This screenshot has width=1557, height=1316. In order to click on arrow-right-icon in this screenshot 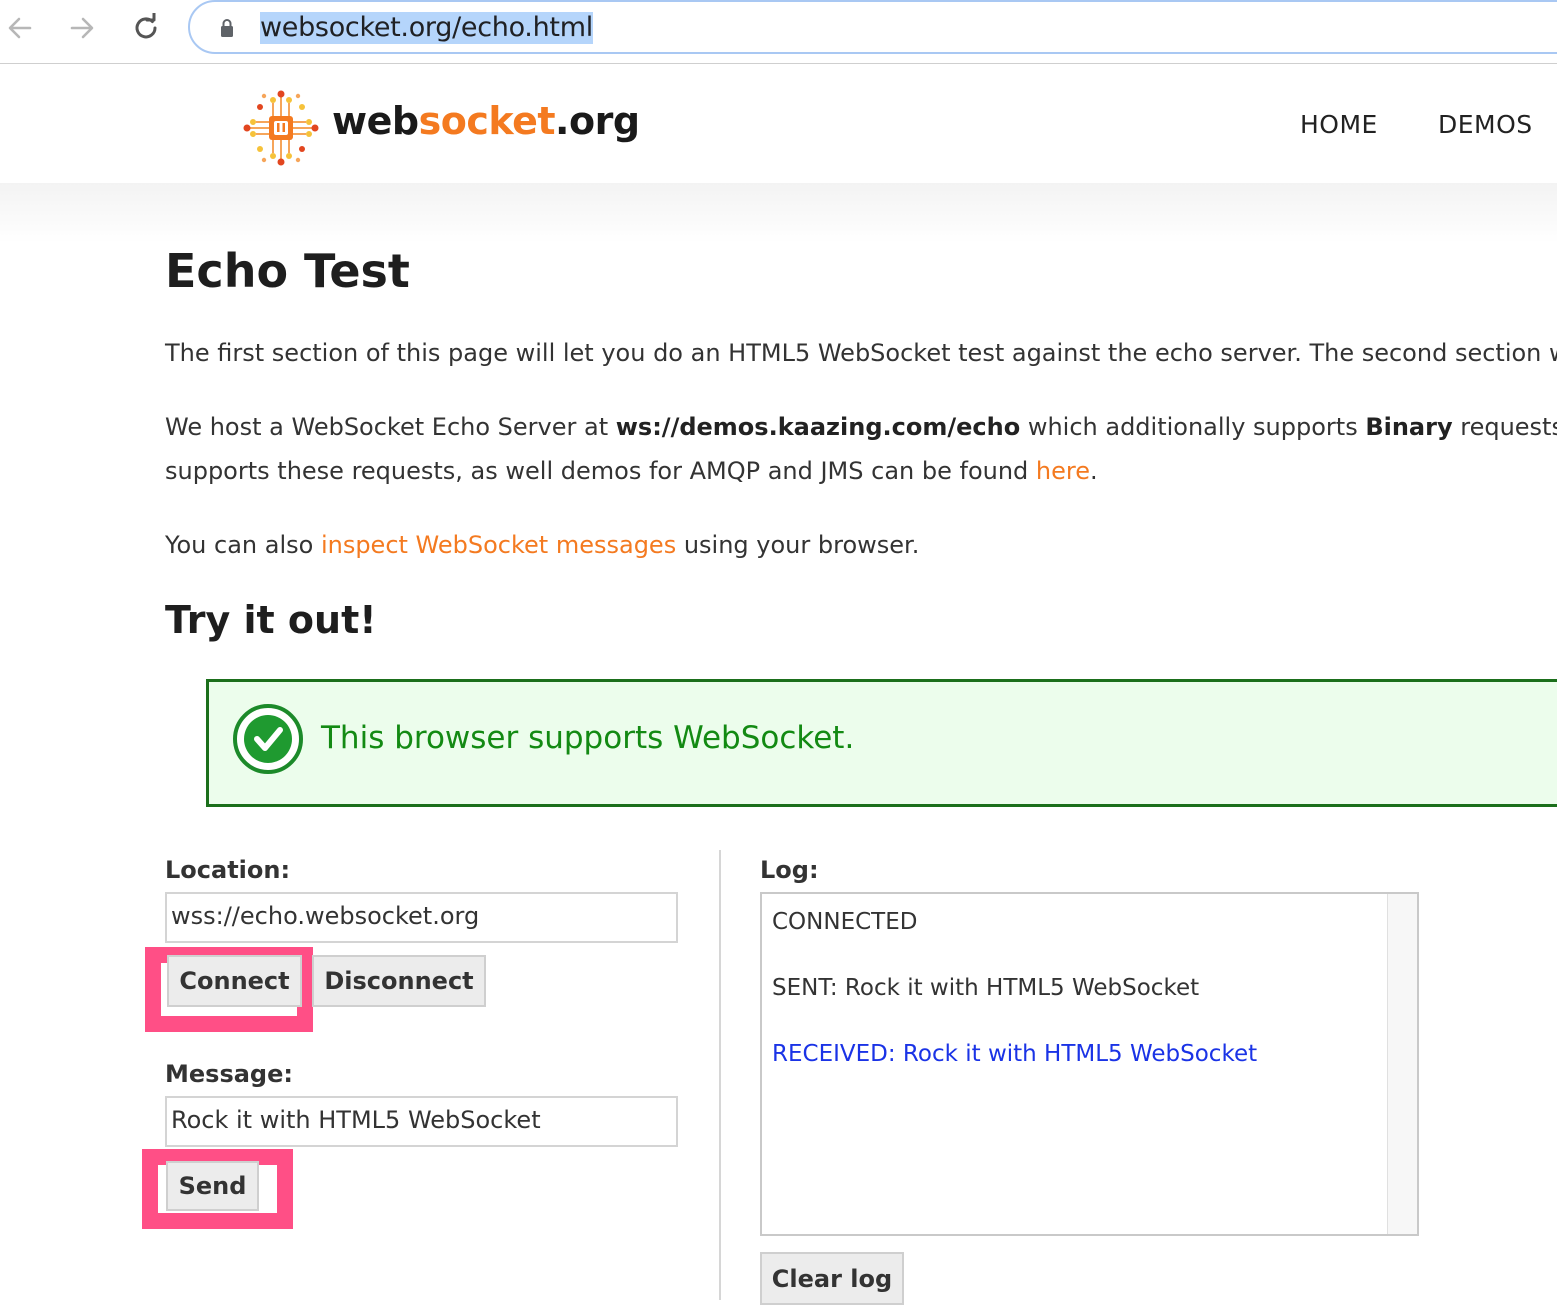, I will do `click(82, 28)`.